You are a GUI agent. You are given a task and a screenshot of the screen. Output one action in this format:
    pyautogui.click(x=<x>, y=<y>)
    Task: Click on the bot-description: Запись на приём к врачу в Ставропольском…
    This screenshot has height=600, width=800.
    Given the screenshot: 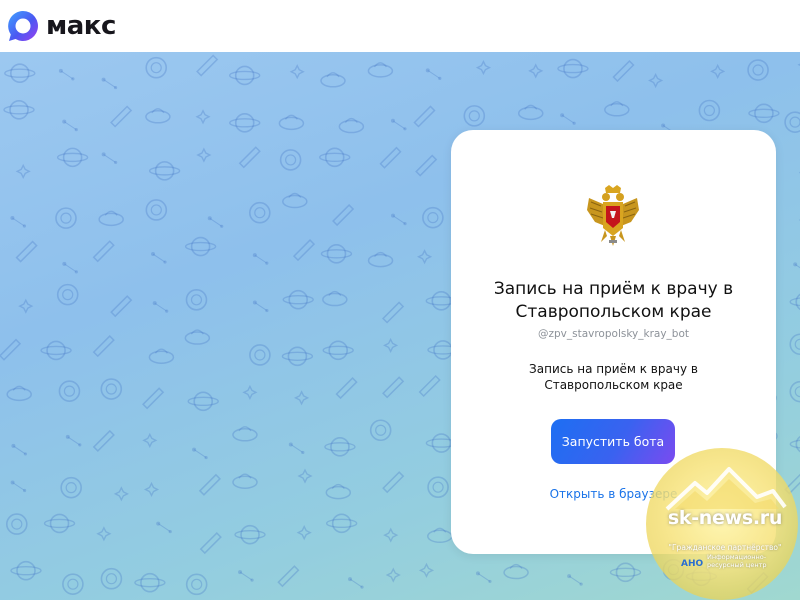 What is the action you would take?
    pyautogui.click(x=613, y=377)
    